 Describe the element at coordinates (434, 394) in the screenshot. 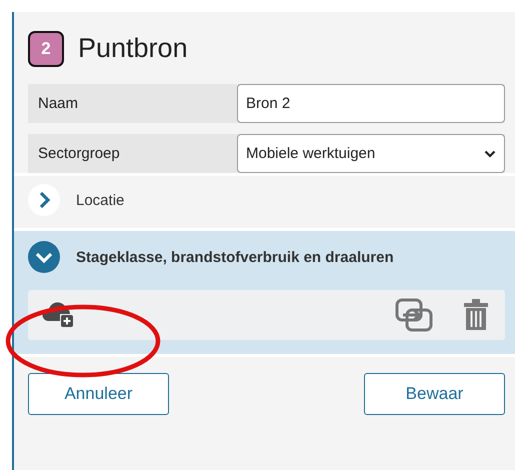

I see `save-button: Bewaar` at that location.